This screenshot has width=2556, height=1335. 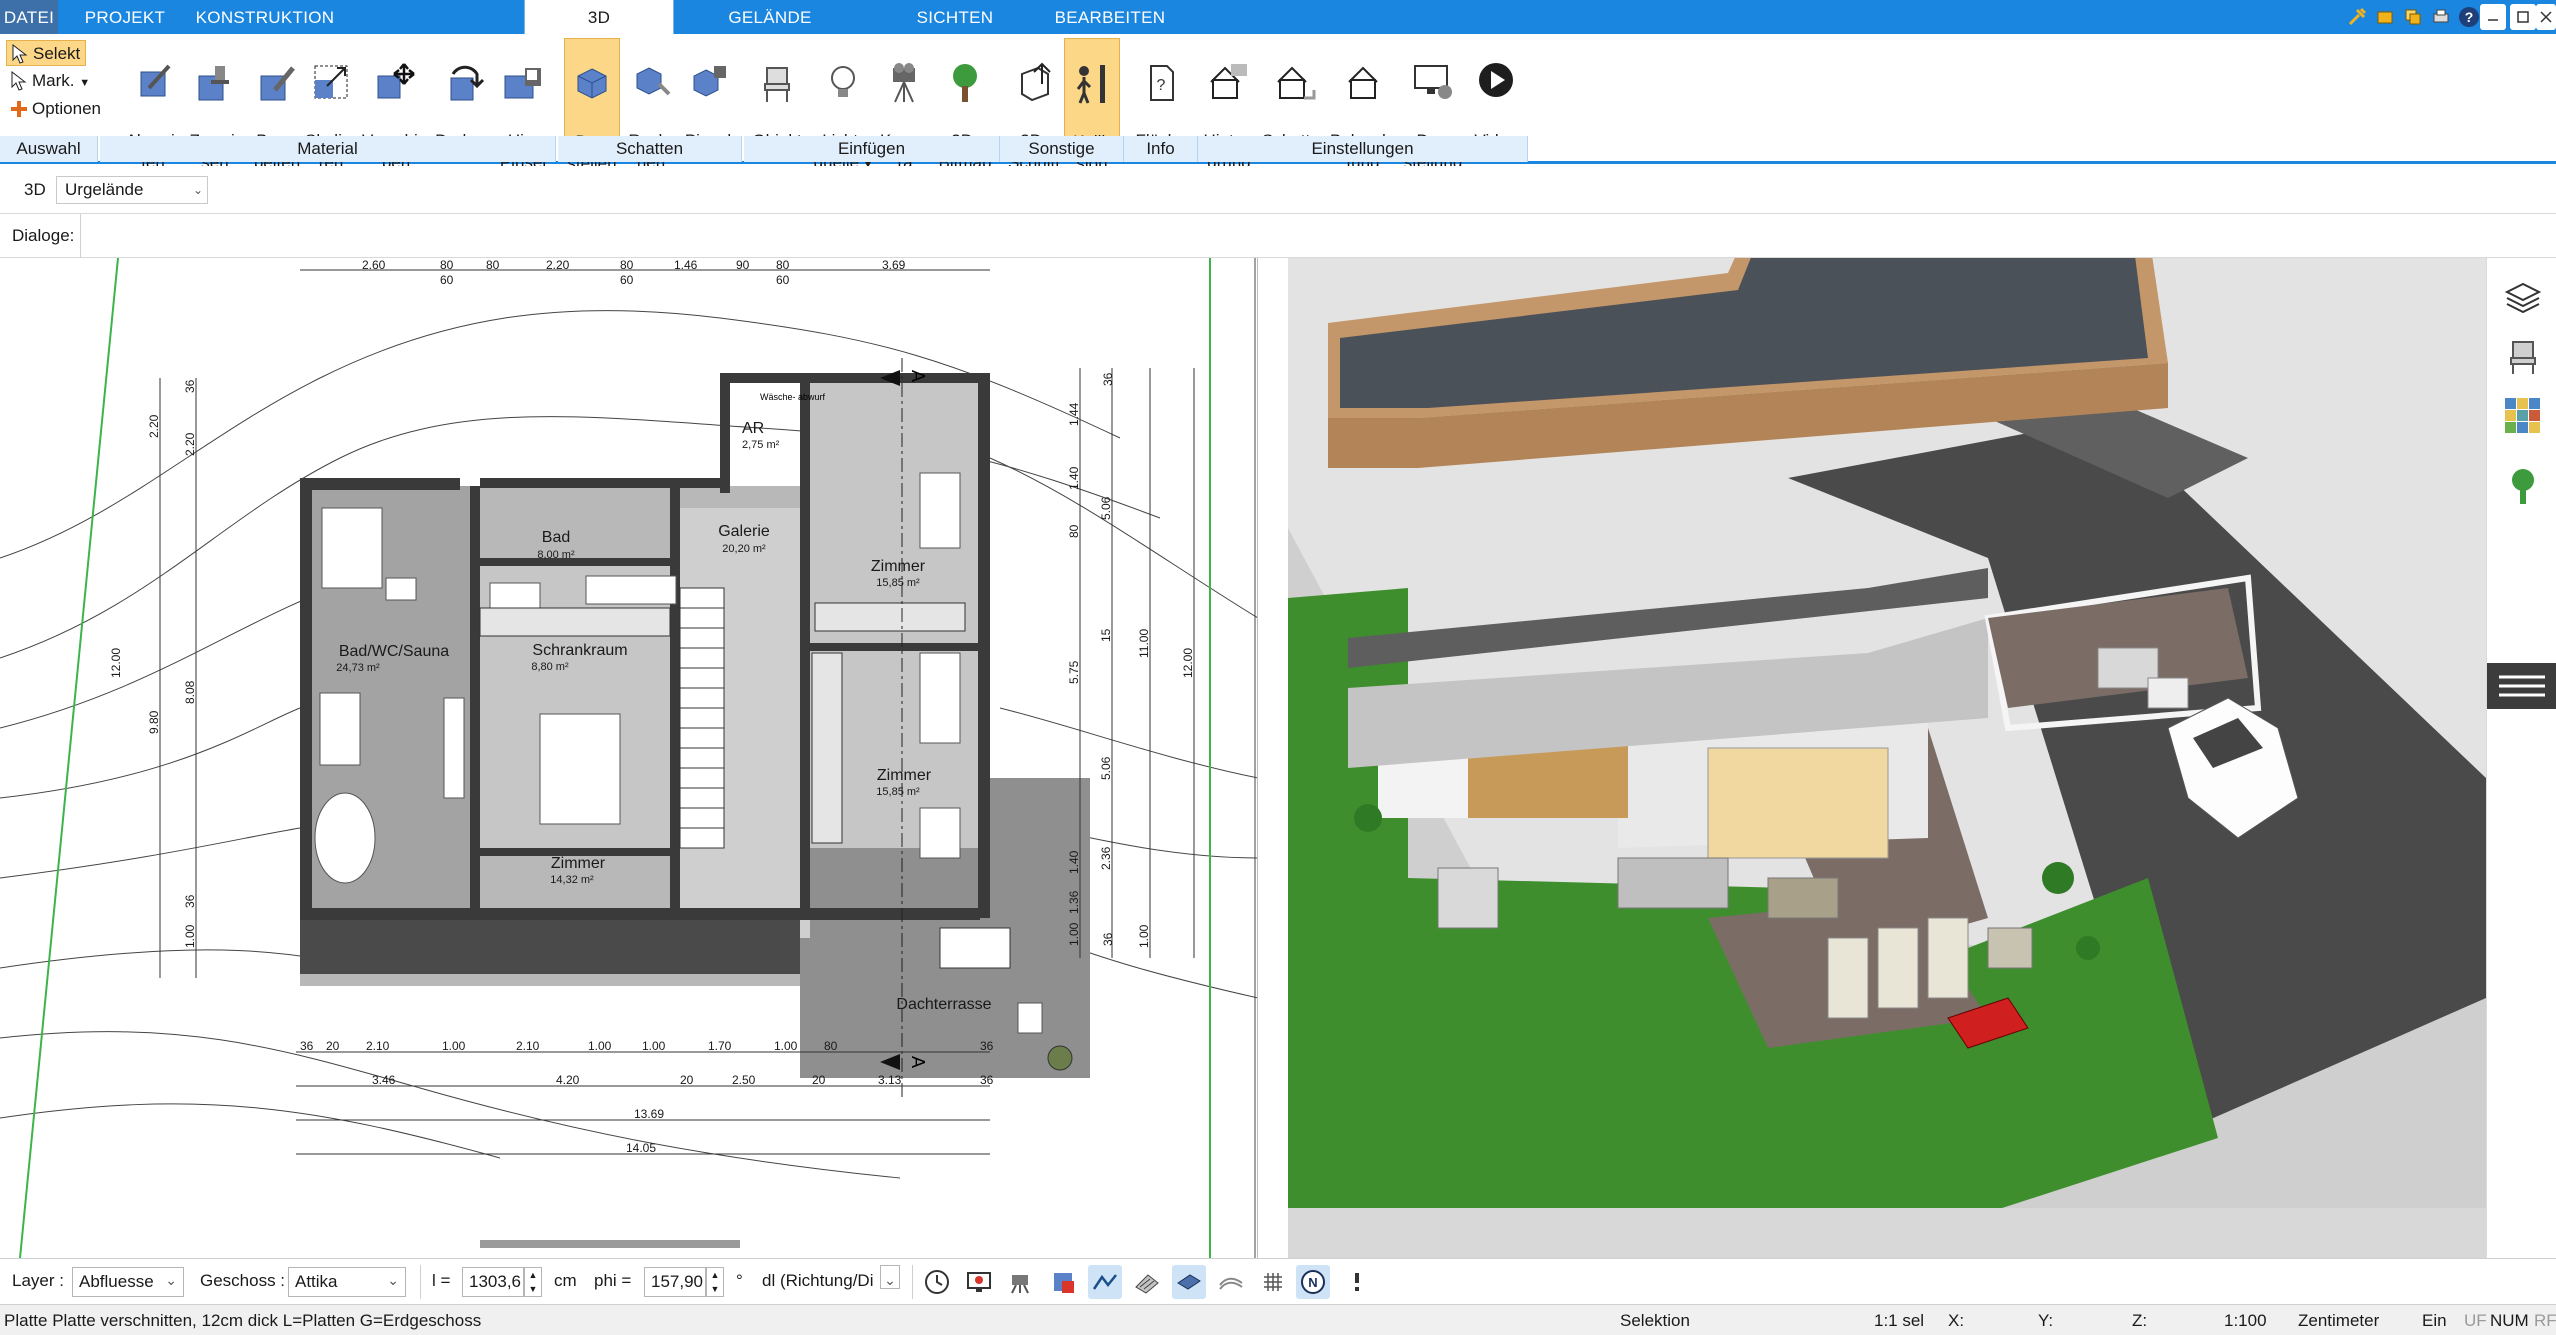 I want to click on line-mode-icon, so click(x=1105, y=1282).